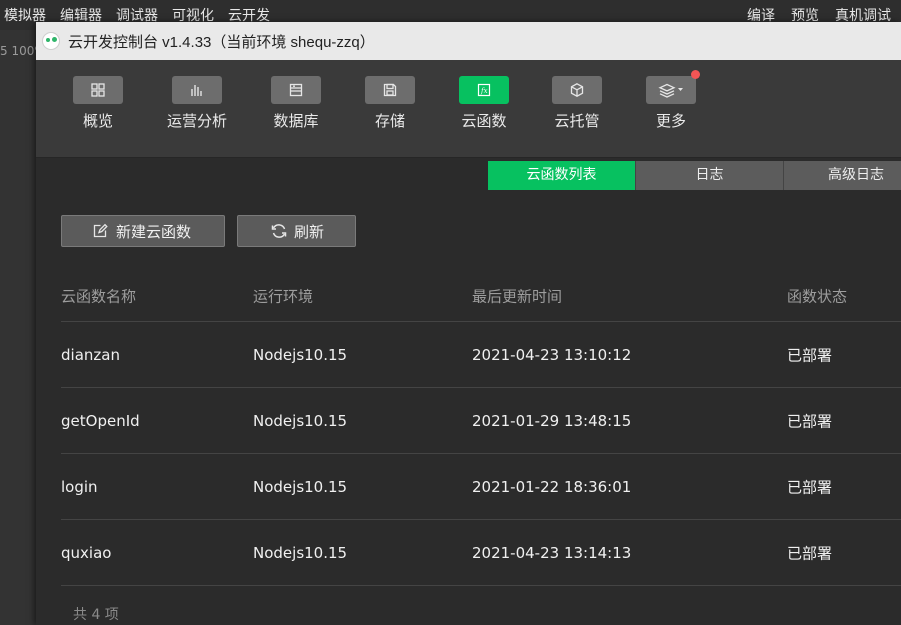 The image size is (901, 625). Describe the element at coordinates (51, 41) in the screenshot. I see `wechat-devtools-icon` at that location.